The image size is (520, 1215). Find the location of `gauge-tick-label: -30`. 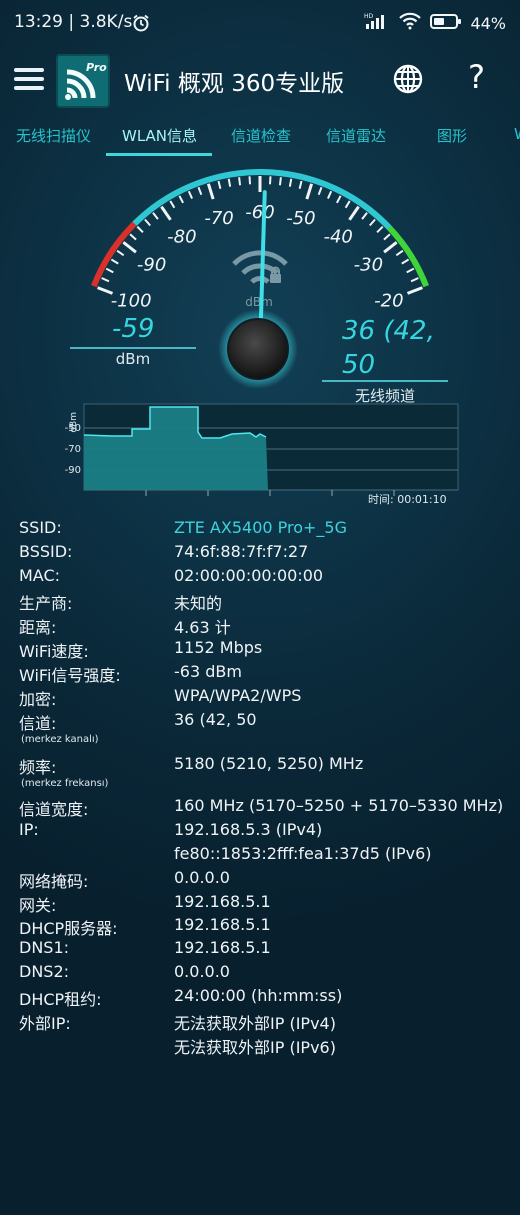

gauge-tick-label: -30 is located at coordinates (368, 265).